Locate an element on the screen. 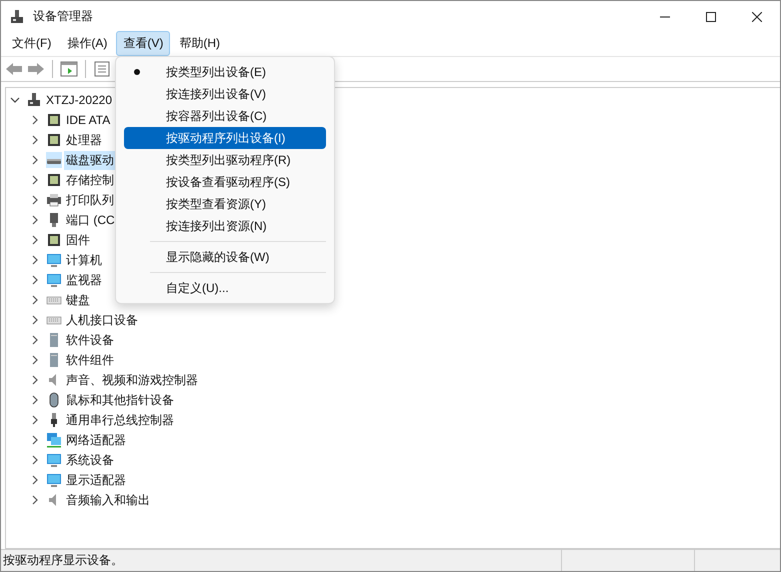 This screenshot has width=781, height=572. tree-item: 计算机 is located at coordinates (84, 260).